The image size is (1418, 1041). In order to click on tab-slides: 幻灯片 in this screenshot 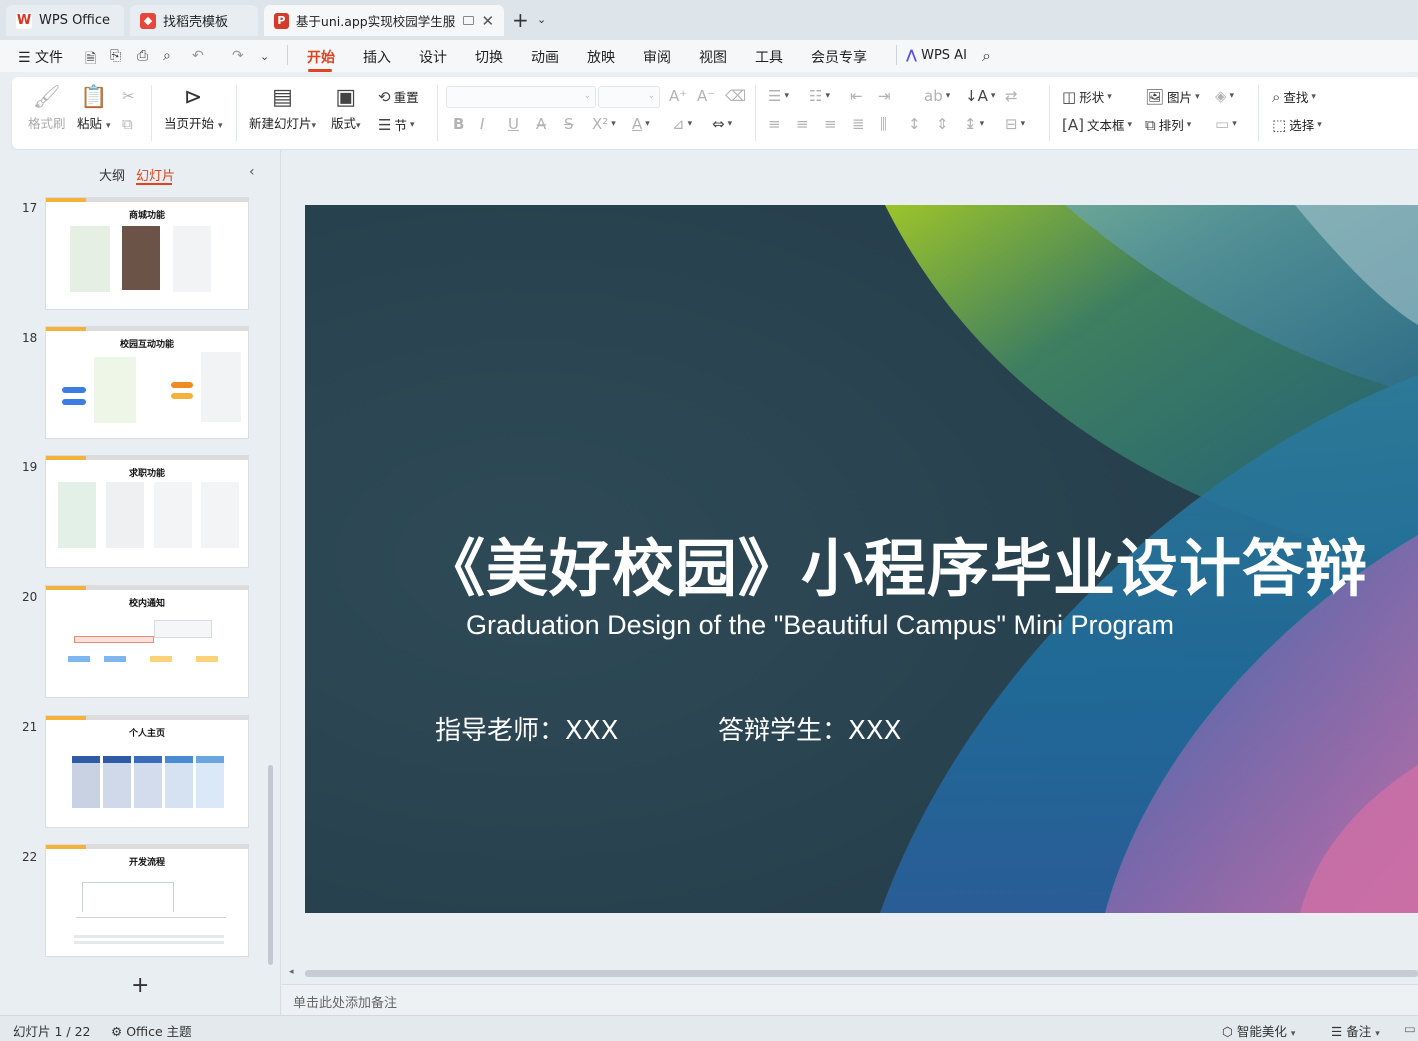, I will do `click(155, 174)`.